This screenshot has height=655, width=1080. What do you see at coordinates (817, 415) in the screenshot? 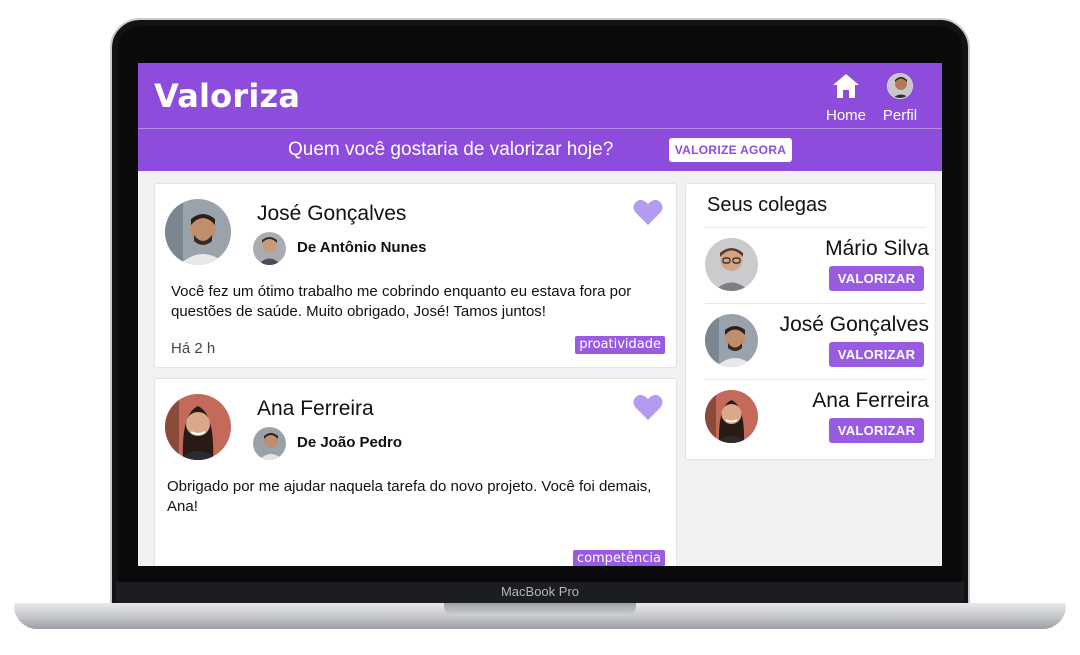
I see `colleague-item: Ana Ferreira VALORIZAR` at bounding box center [817, 415].